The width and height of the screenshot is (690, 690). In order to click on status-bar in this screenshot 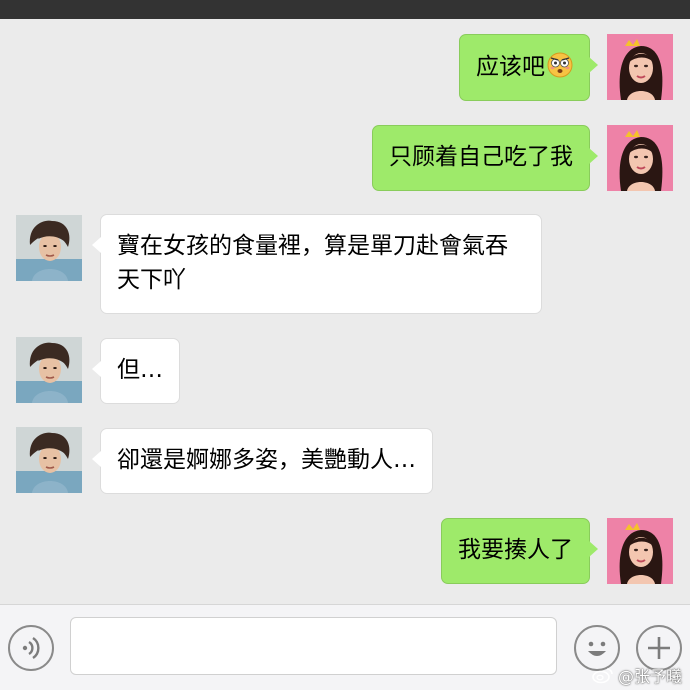, I will do `click(345, 9)`.